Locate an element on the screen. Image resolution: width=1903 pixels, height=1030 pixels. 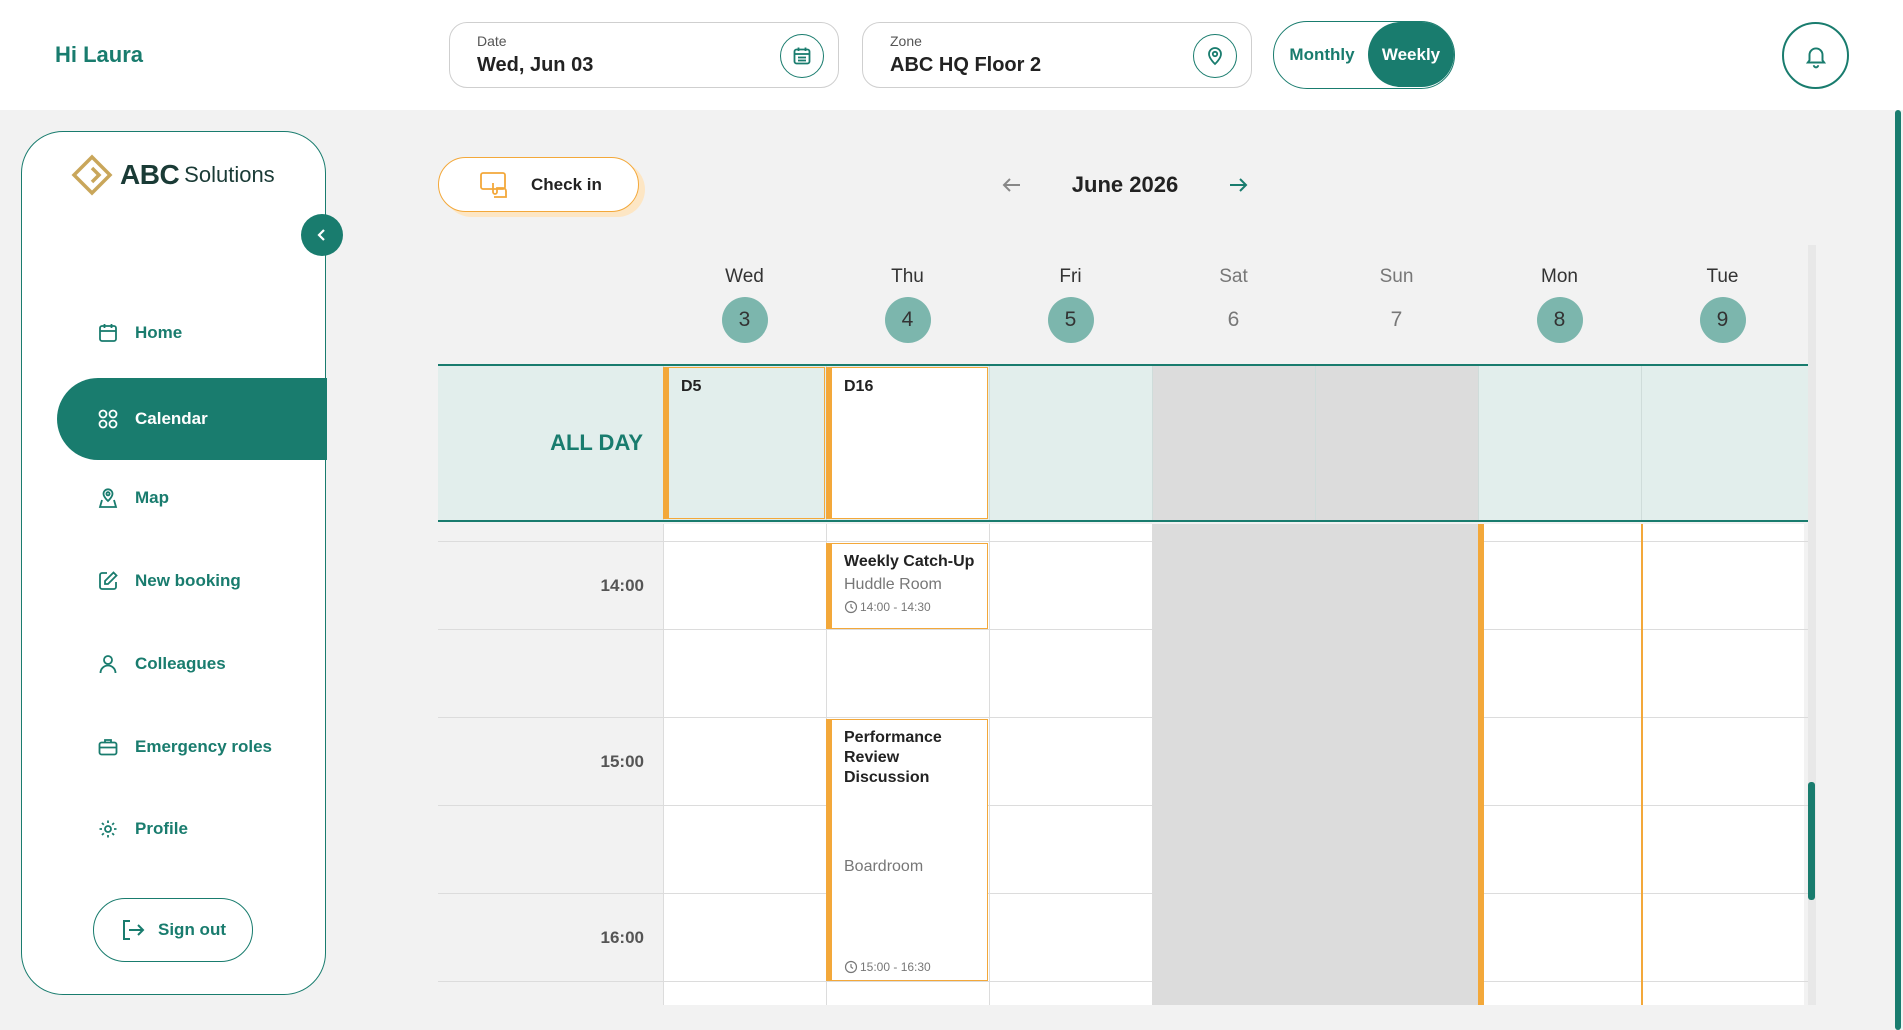
sidebar-item-new-booking: New booking is located at coordinates (174, 581).